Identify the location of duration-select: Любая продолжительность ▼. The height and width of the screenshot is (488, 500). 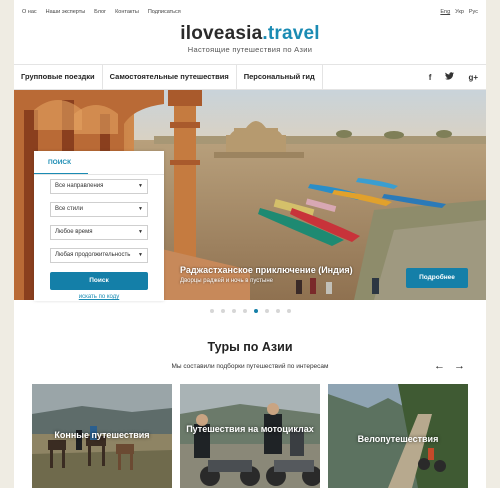
(99, 255).